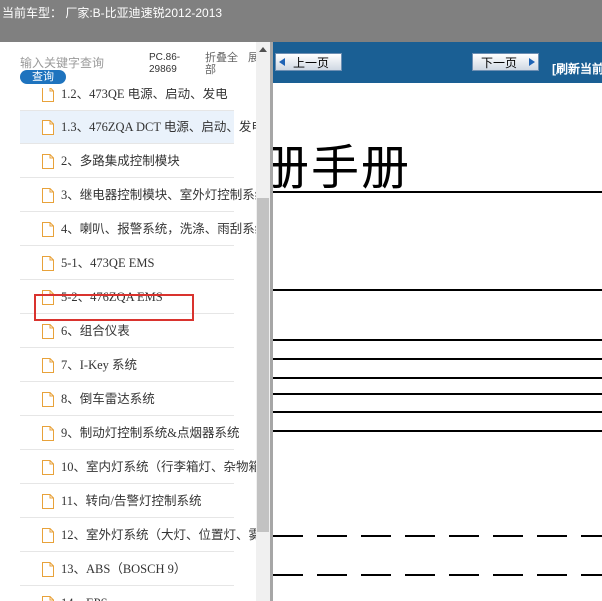 This screenshot has height=601, width=602. Describe the element at coordinates (499, 63) in the screenshot. I see `next-page-label: 下一页` at that location.